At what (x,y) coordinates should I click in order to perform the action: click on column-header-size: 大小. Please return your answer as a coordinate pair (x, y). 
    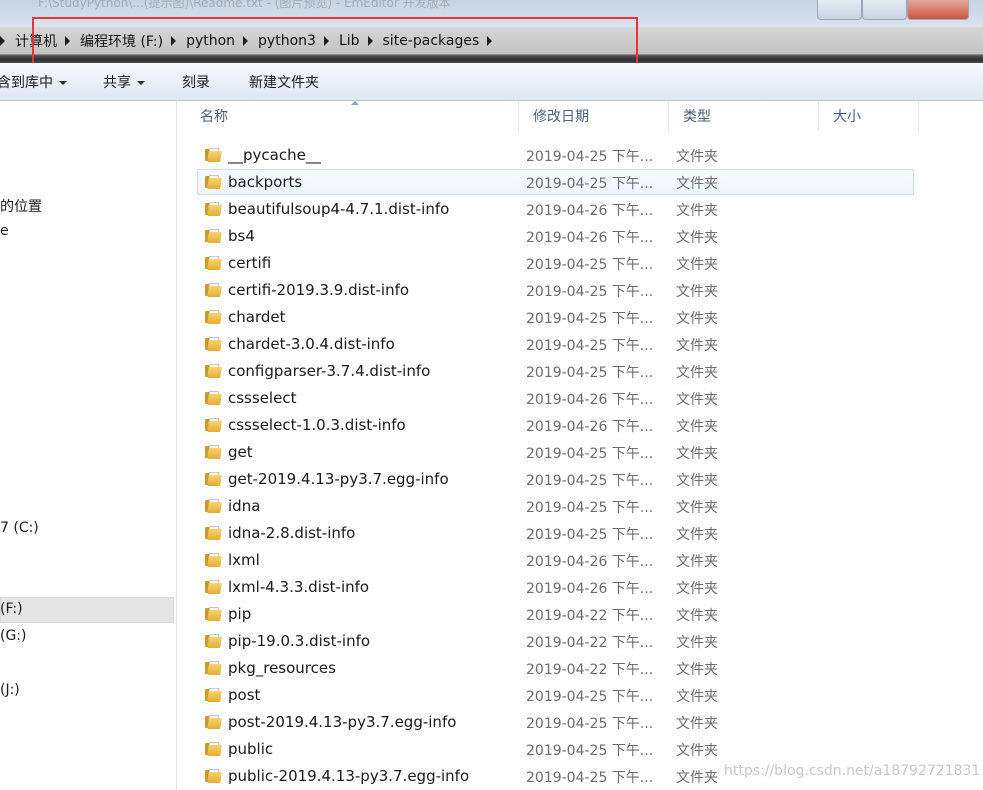
    Looking at the image, I should click on (869, 116).